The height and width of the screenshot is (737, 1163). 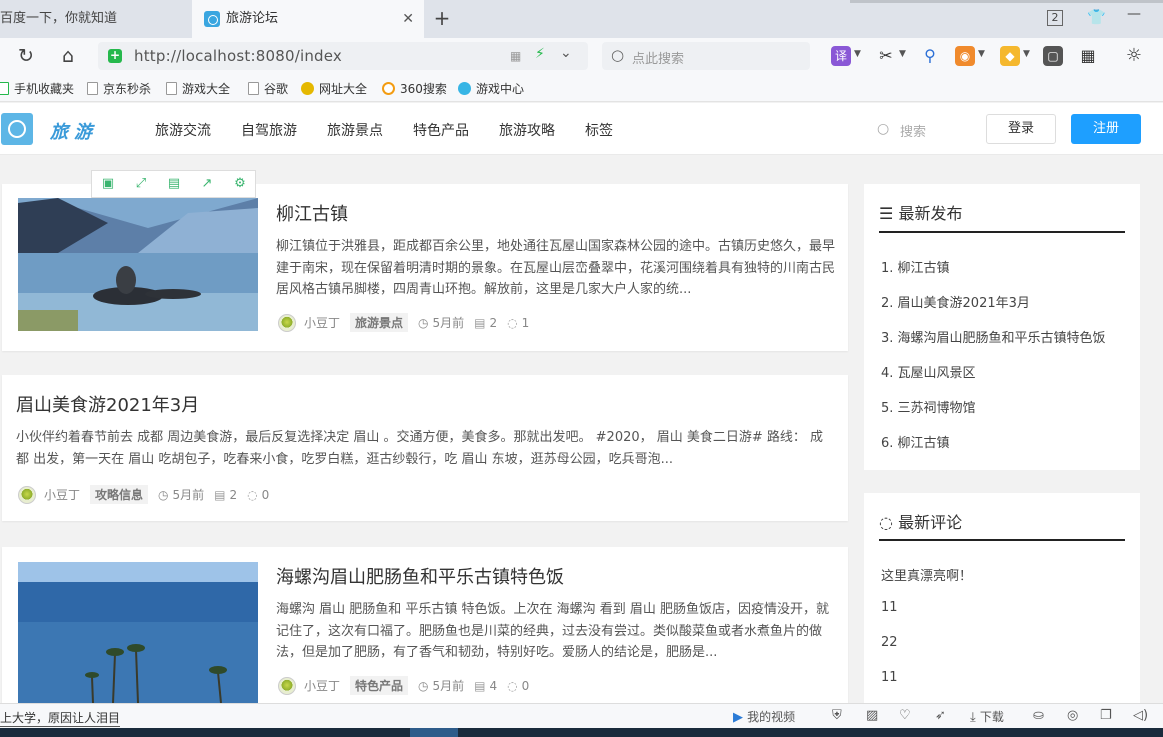 What do you see at coordinates (334, 88) in the screenshot?
I see `bookmark-item: 网址大全` at bounding box center [334, 88].